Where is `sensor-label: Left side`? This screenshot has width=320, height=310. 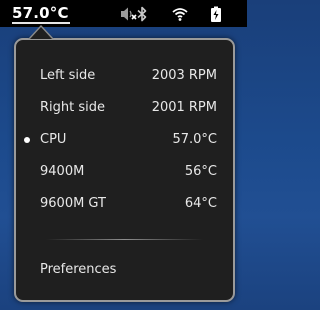 sensor-label: Left side is located at coordinates (68, 75).